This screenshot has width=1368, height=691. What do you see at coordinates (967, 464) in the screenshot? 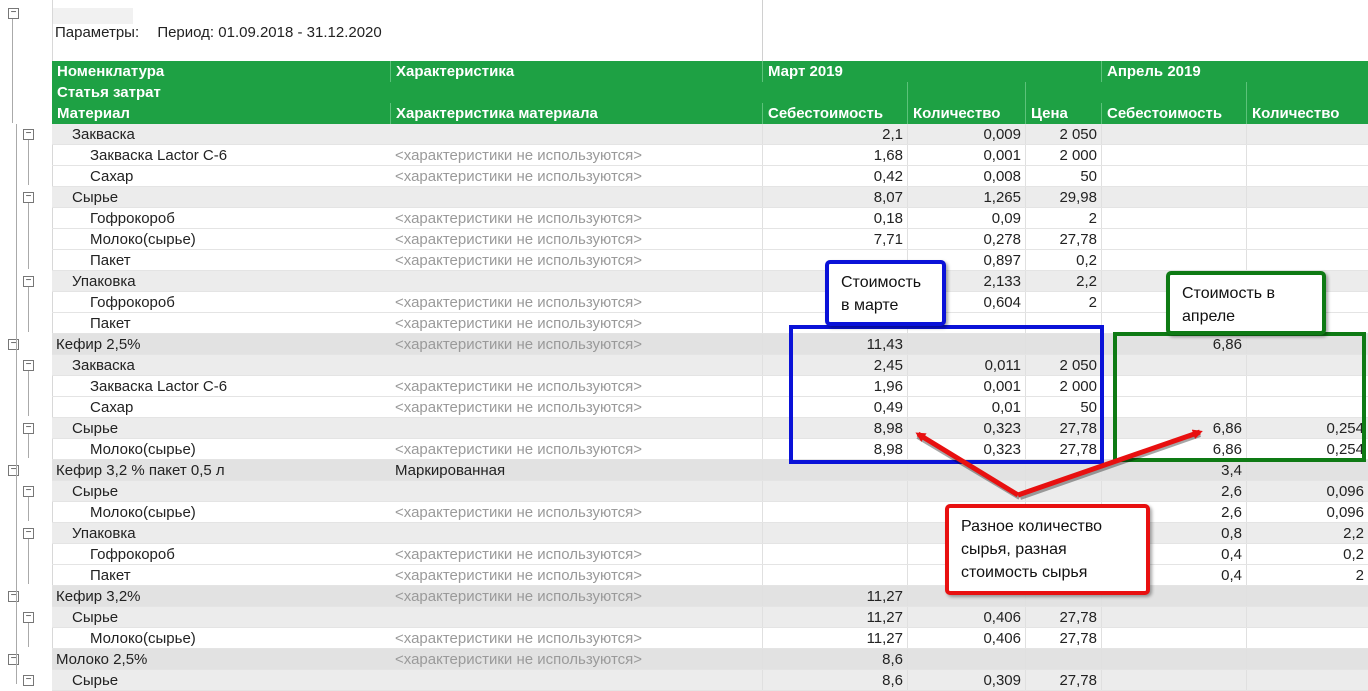
I see `arrow-to-march` at bounding box center [967, 464].